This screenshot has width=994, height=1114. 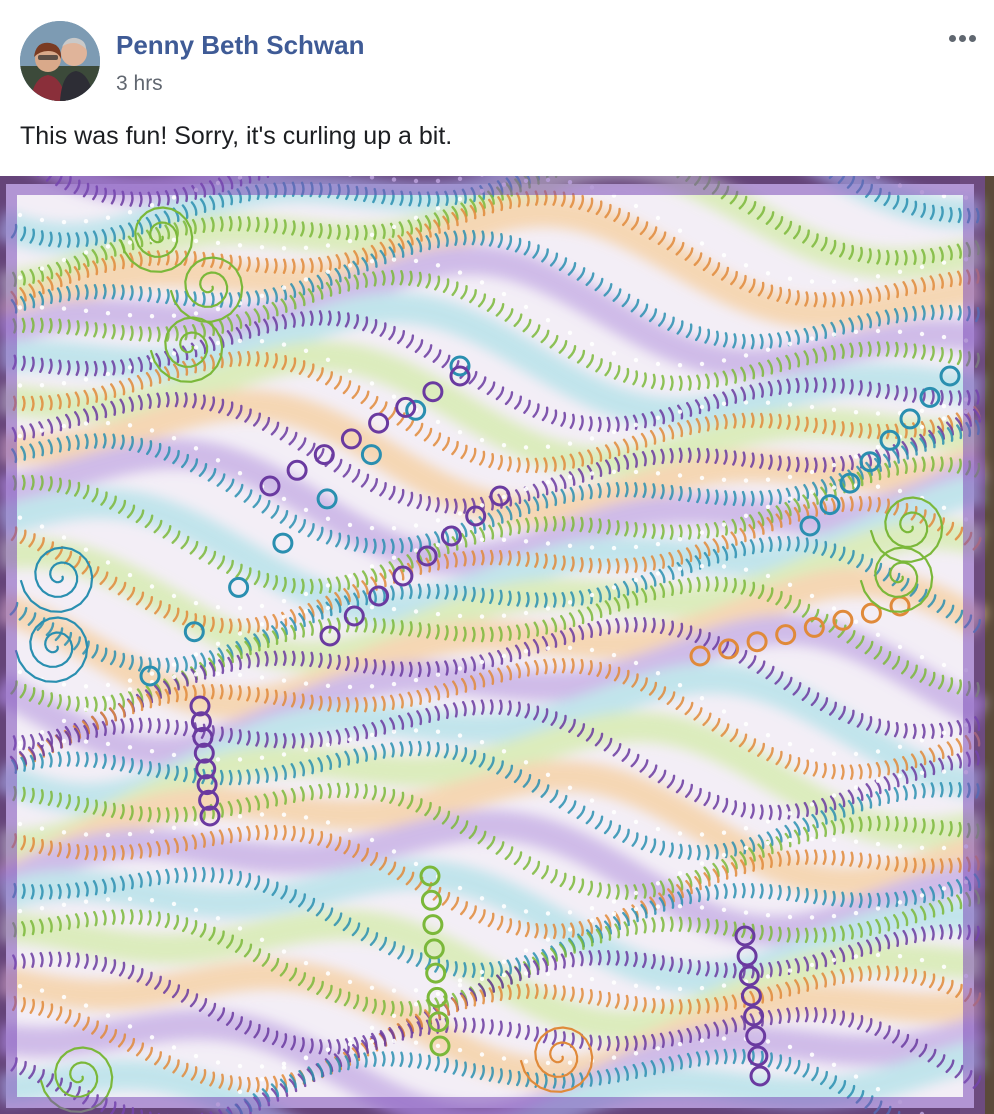 I want to click on more-options-icon, so click(x=962, y=38).